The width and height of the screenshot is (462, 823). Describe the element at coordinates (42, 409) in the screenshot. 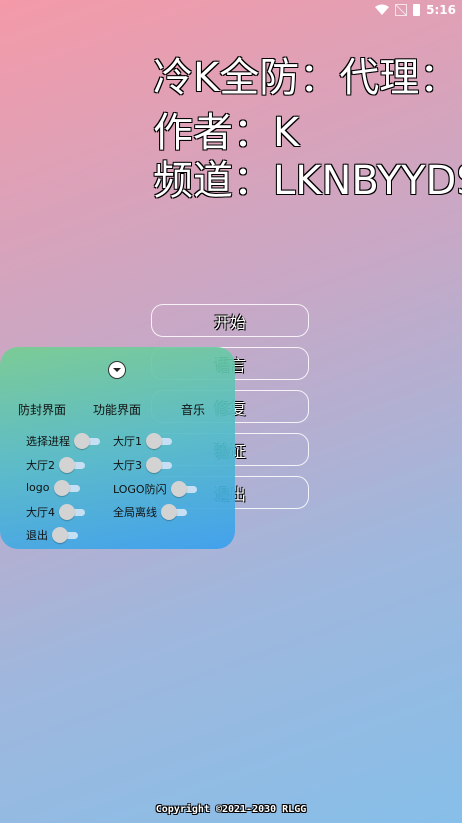

I see `tab-anti-ban: 防封界面` at that location.